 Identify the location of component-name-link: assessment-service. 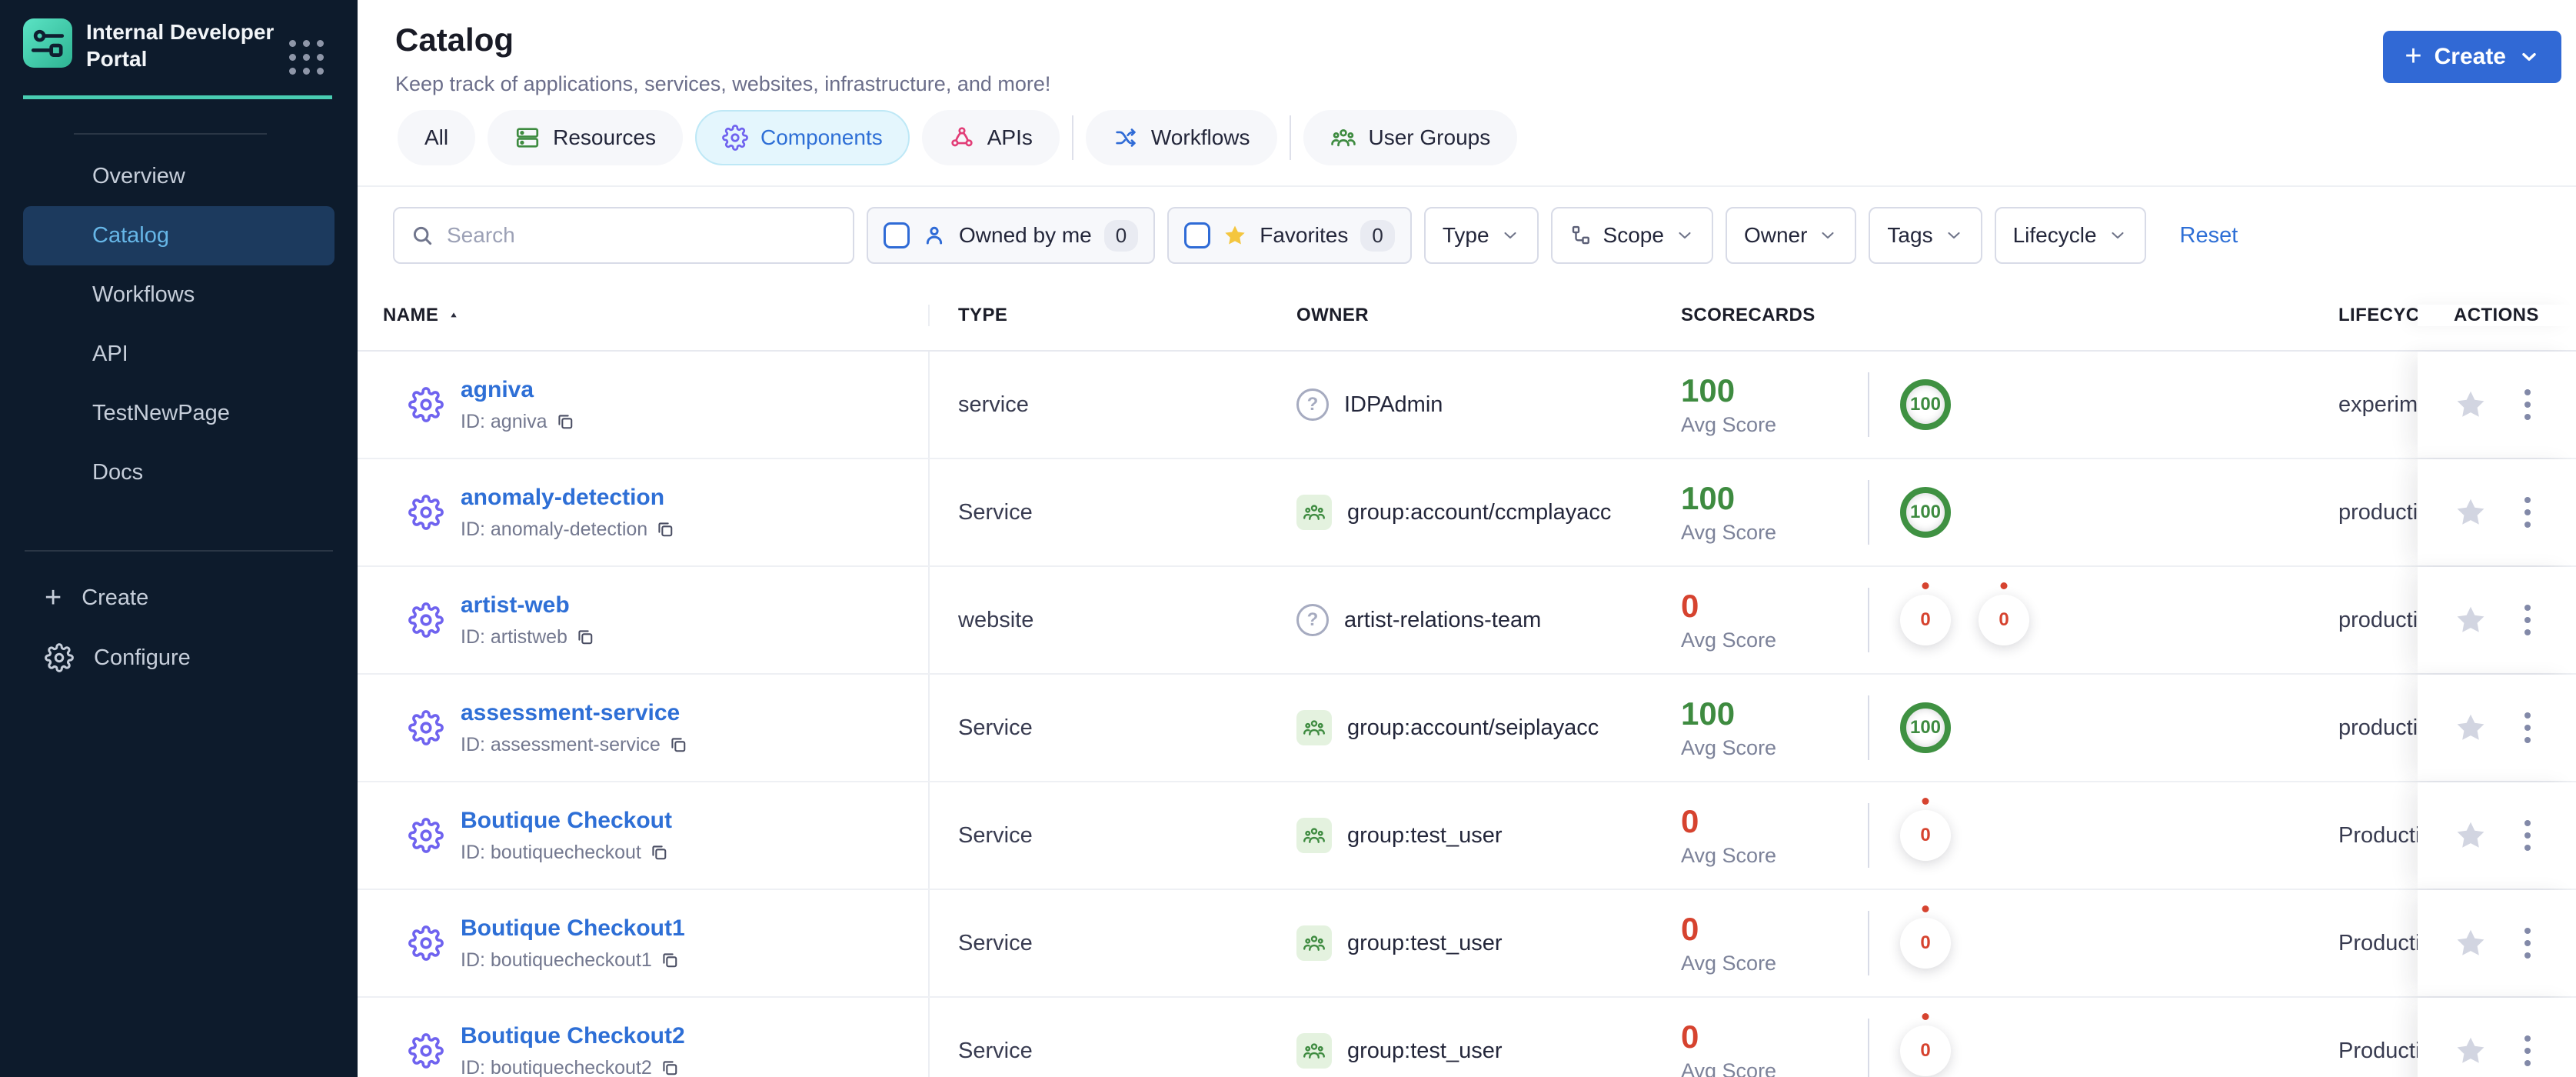
(570, 712).